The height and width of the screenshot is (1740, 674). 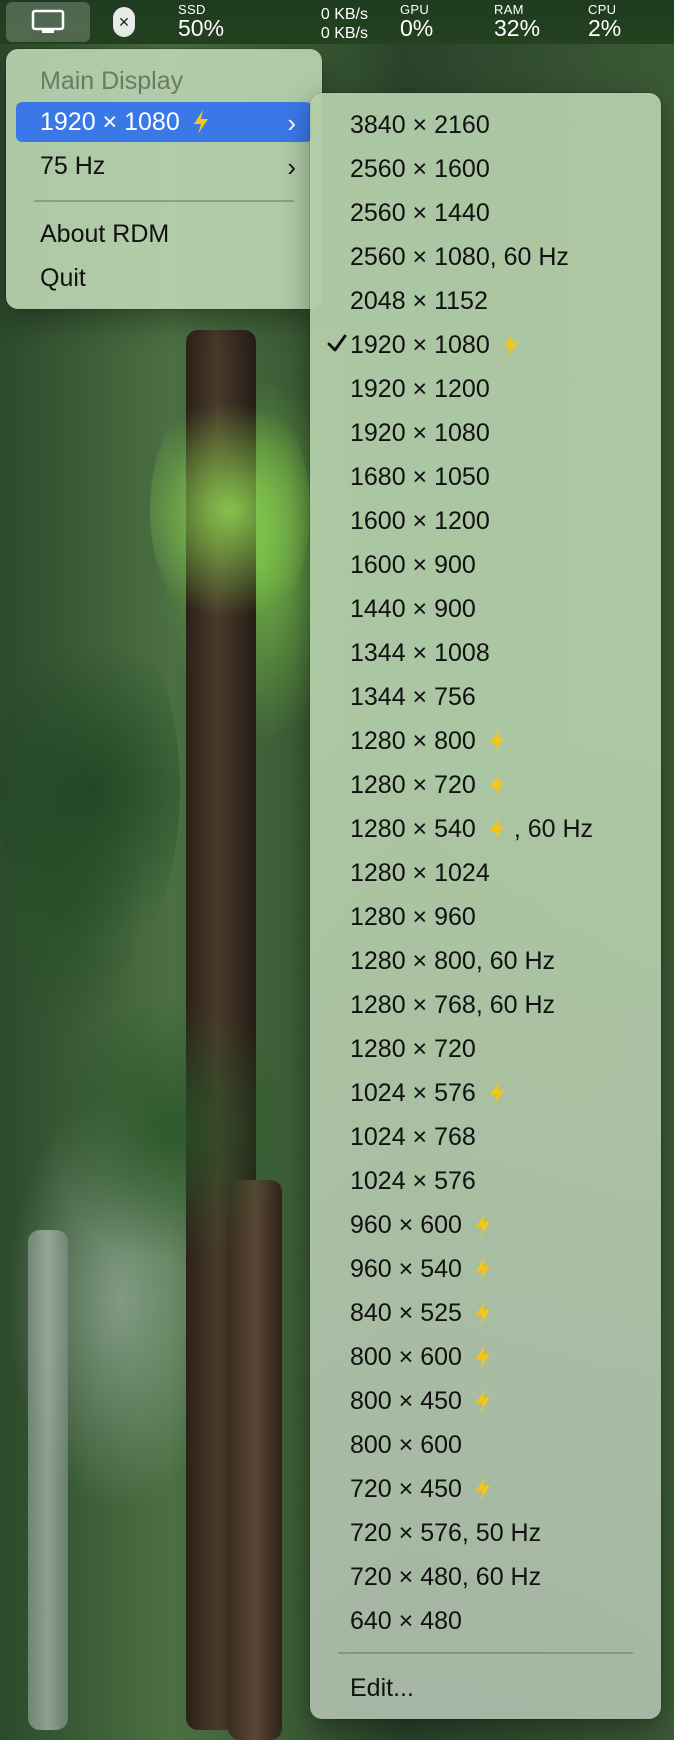 I want to click on resolution-label: 1280 × 800, 60 Hz, so click(x=453, y=960).